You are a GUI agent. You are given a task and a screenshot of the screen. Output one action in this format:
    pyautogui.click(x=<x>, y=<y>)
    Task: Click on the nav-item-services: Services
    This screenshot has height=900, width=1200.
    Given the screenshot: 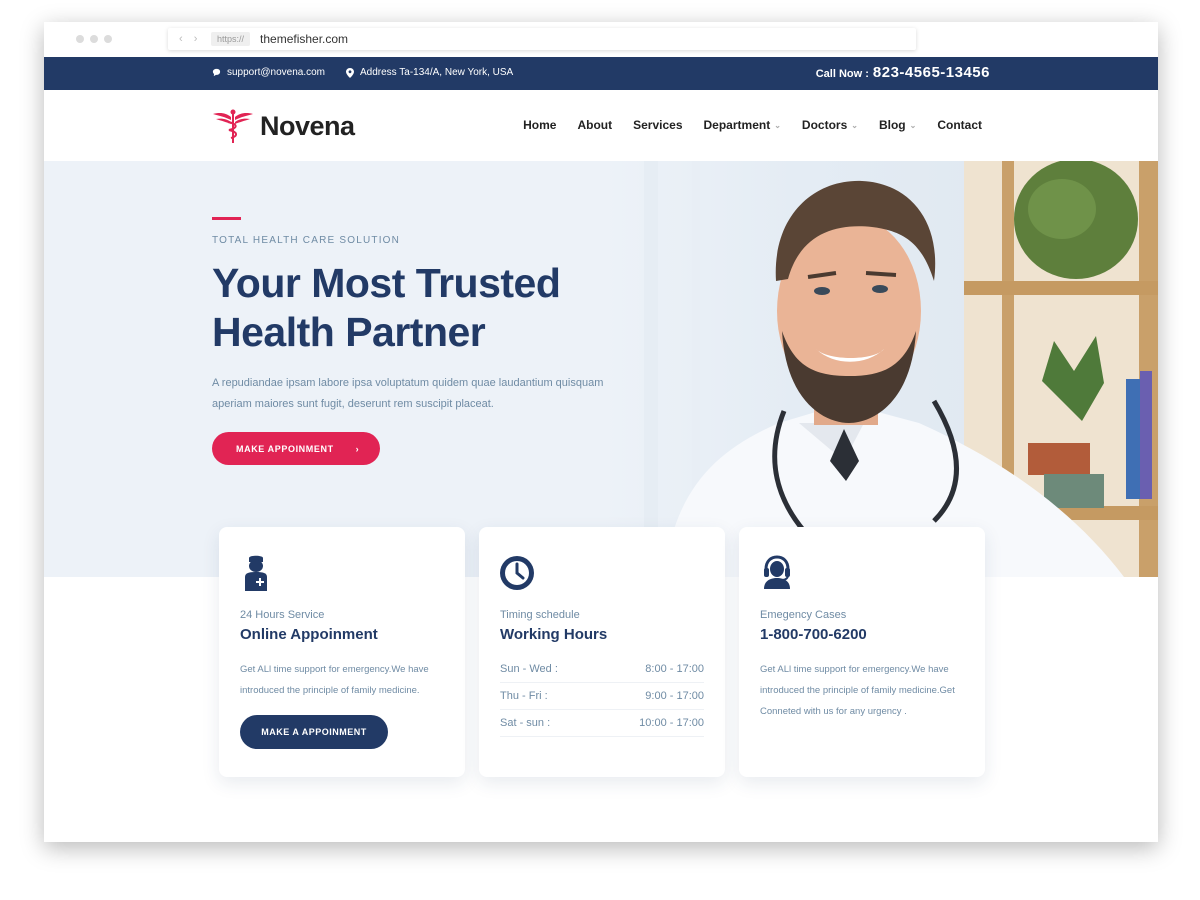 What is the action you would take?
    pyautogui.click(x=657, y=125)
    